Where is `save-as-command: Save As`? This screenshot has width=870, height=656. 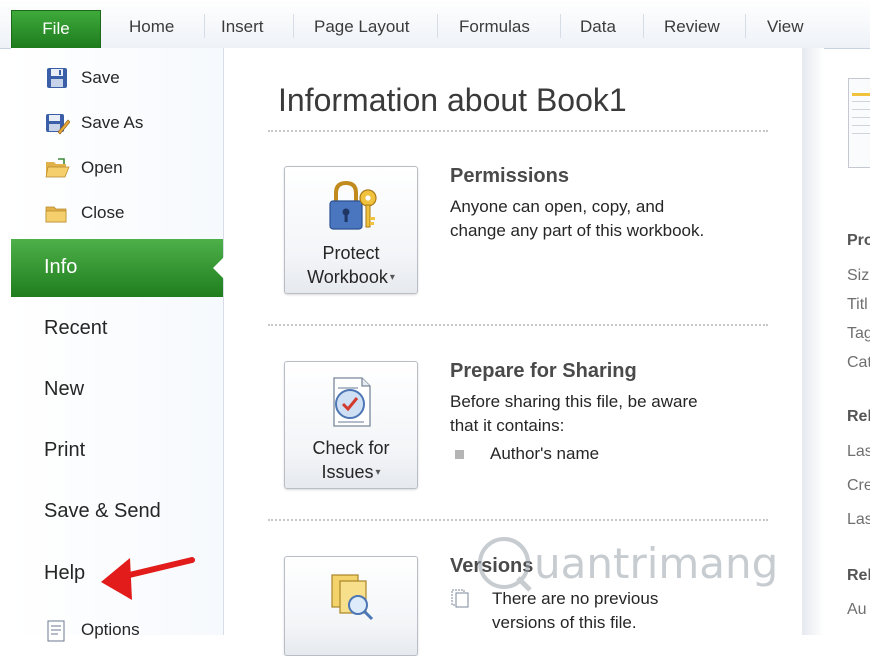
save-as-command: Save As is located at coordinates (117, 123).